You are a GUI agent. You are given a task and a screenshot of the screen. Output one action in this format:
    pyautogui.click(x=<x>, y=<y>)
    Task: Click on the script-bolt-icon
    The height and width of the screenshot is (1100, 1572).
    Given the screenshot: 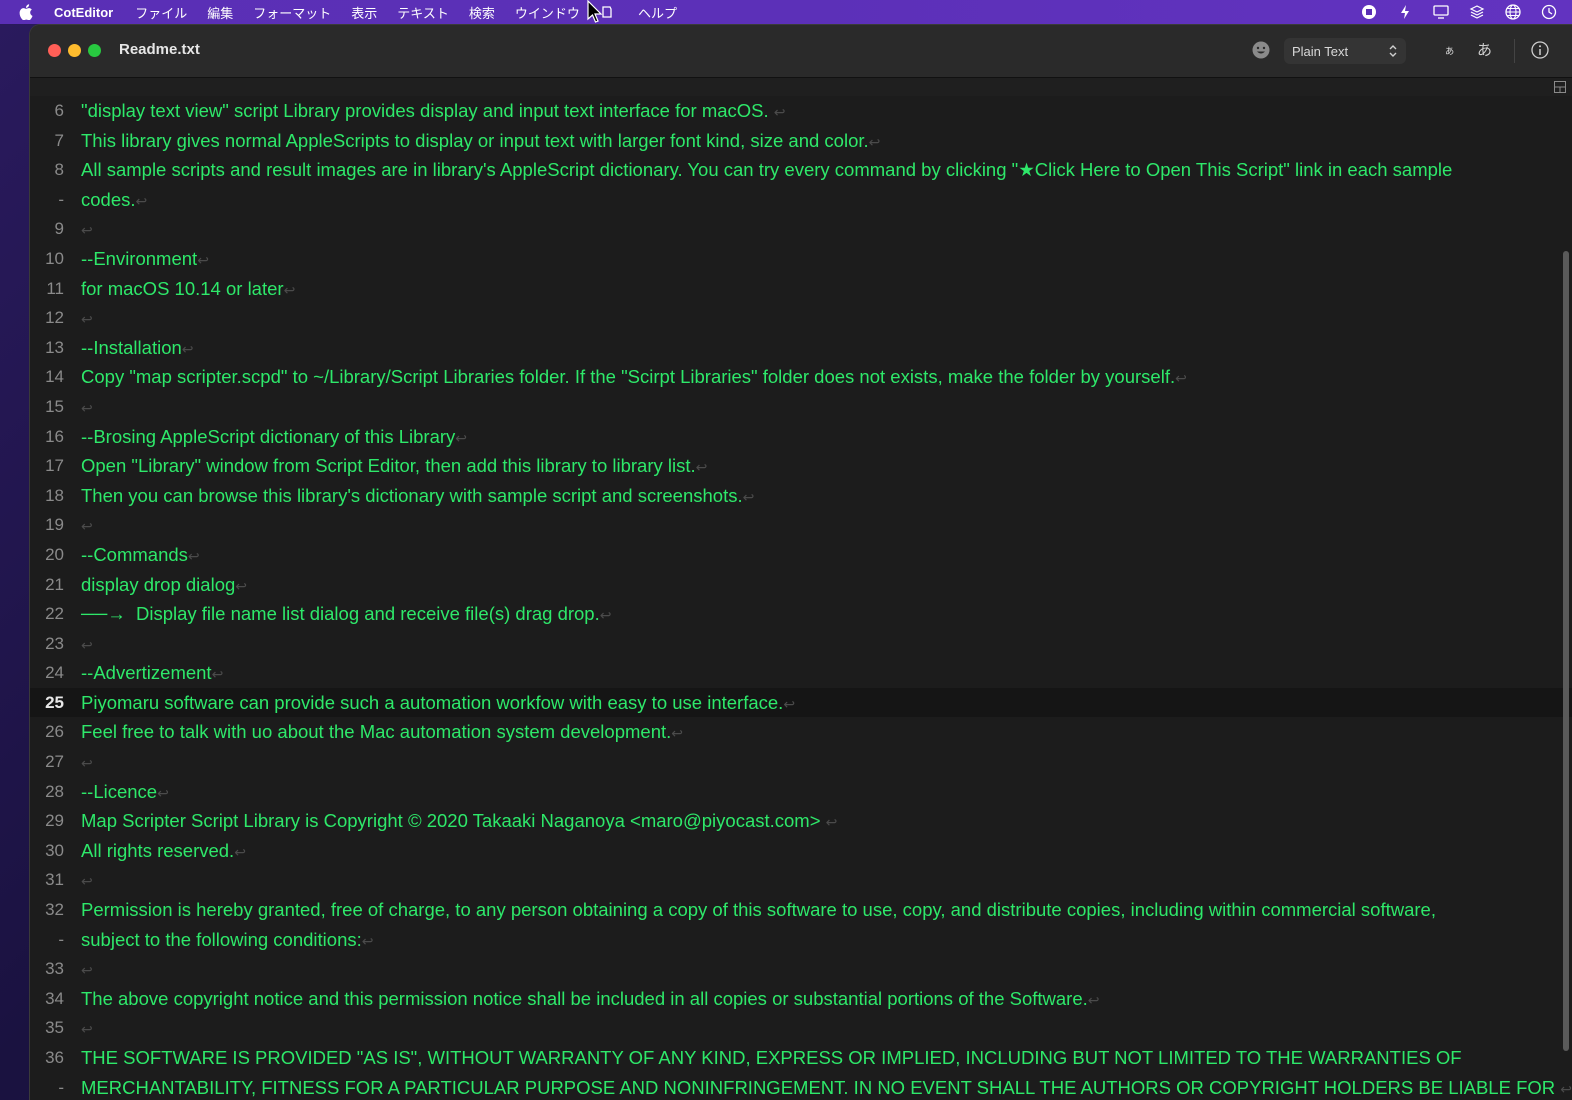 What is the action you would take?
    pyautogui.click(x=1405, y=12)
    